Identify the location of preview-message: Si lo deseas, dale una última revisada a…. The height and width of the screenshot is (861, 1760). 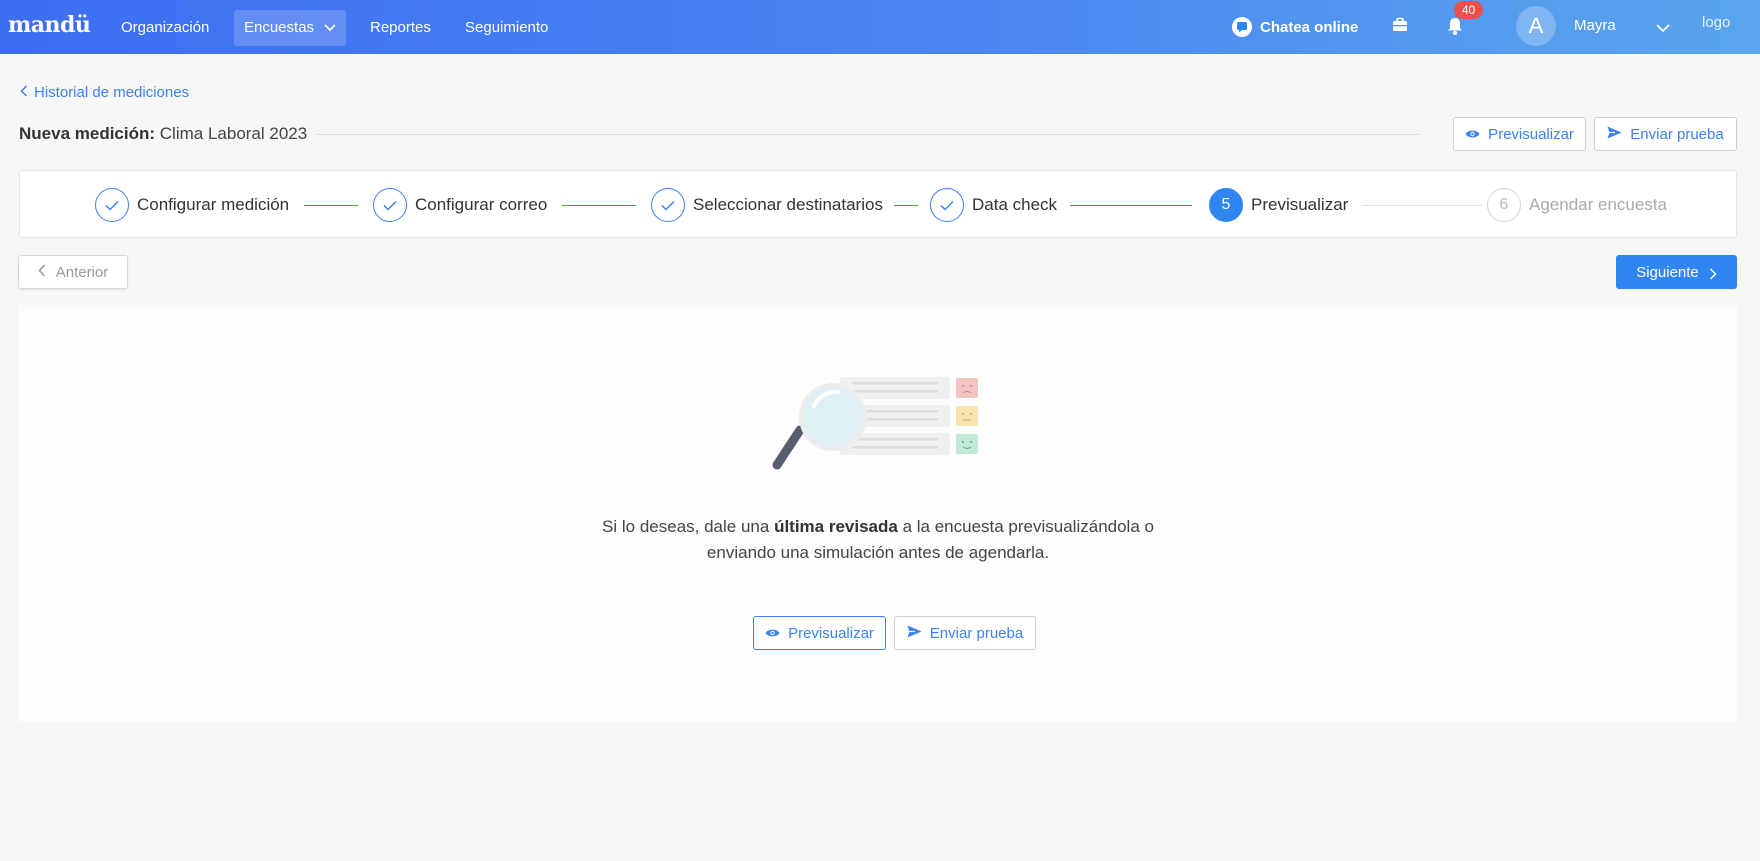
(878, 540).